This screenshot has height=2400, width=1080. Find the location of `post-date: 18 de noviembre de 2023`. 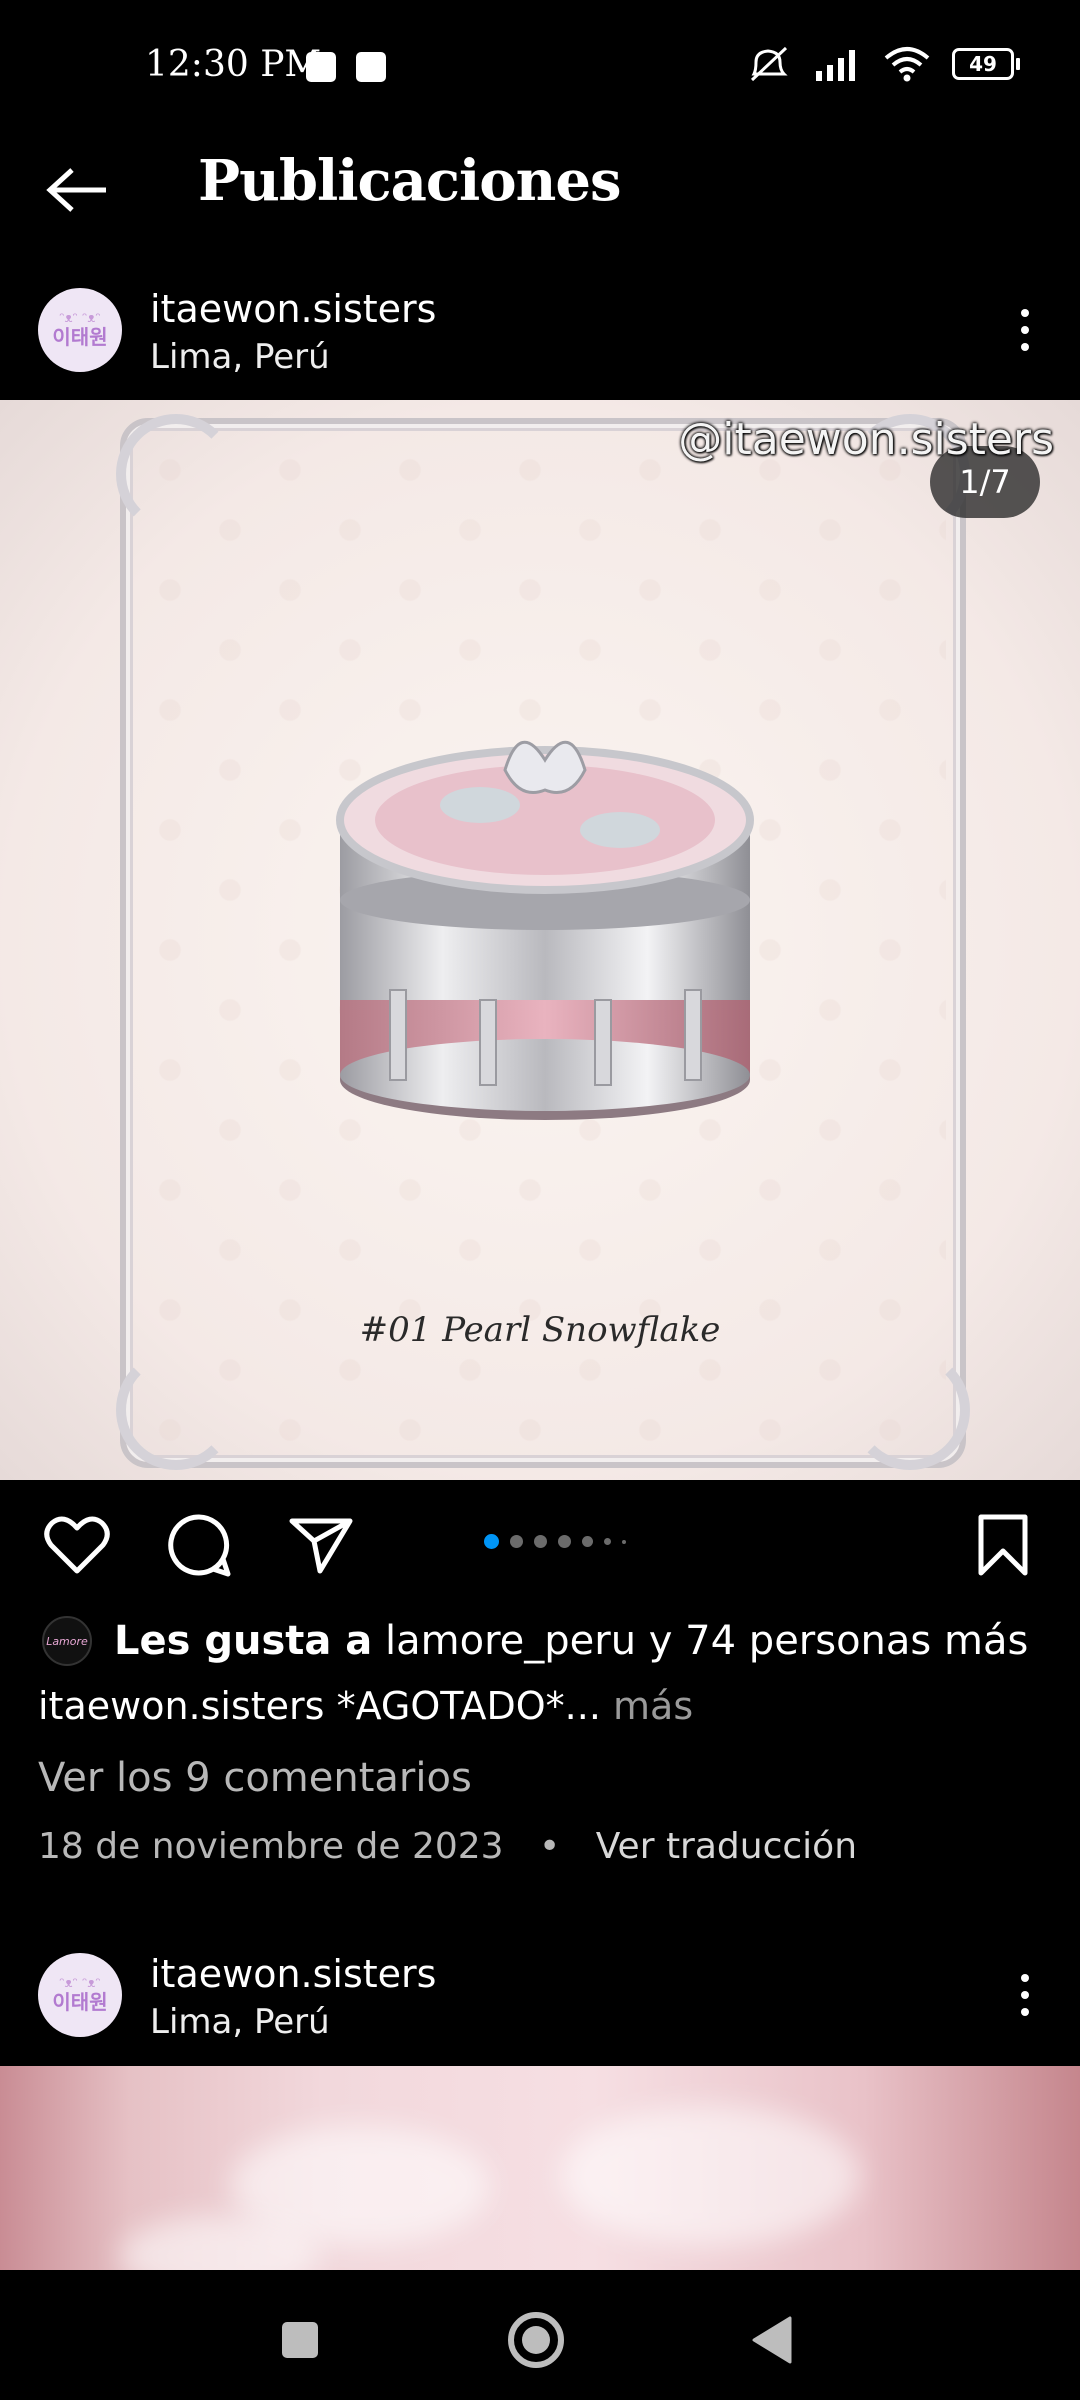

post-date: 18 de noviembre de 2023 is located at coordinates (271, 1846).